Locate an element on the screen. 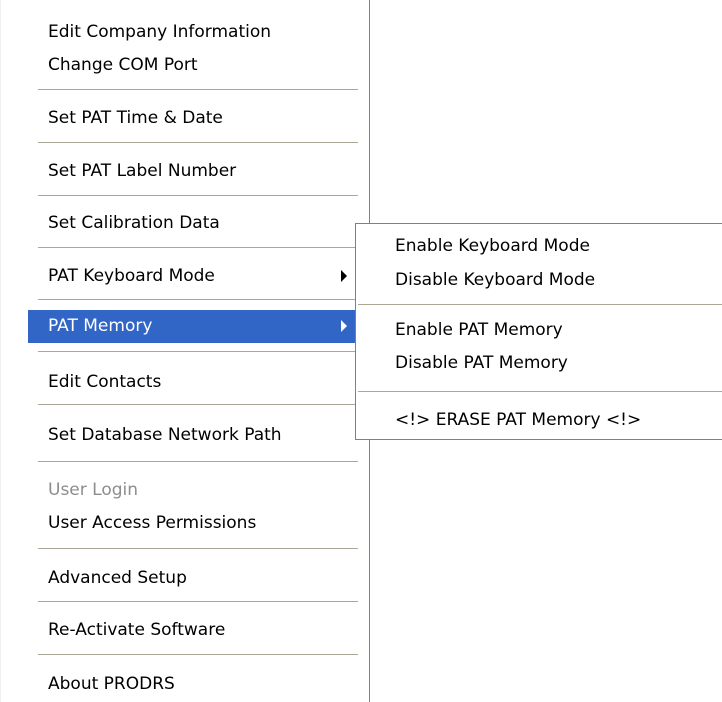 Image resolution: width=722 pixels, height=702 pixels. menu-item-label: PAT Keyboard Mode is located at coordinates (131, 276).